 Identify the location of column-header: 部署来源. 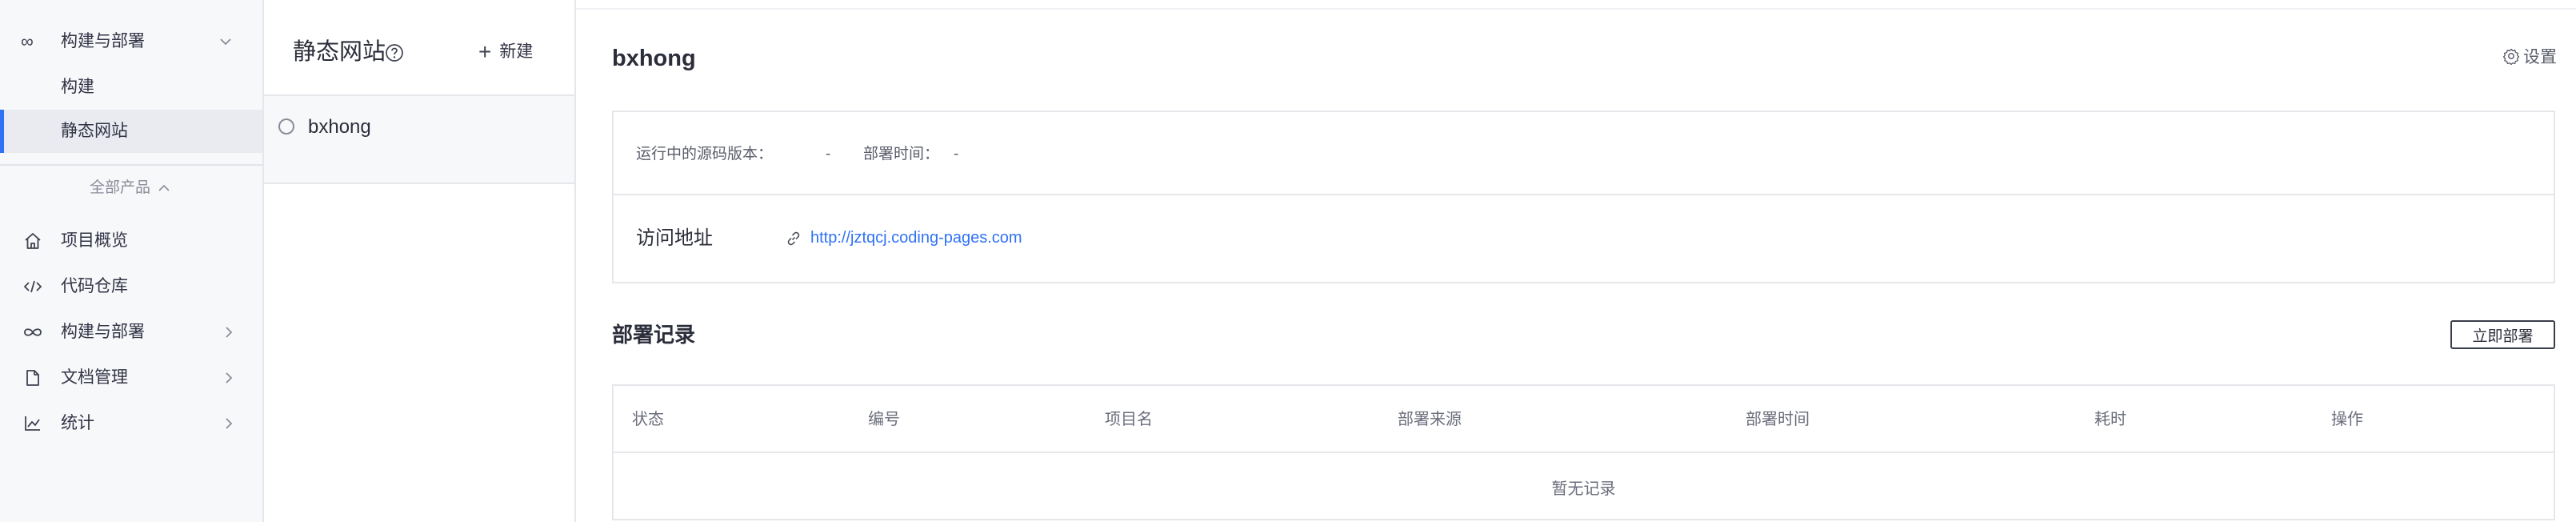
(1430, 420).